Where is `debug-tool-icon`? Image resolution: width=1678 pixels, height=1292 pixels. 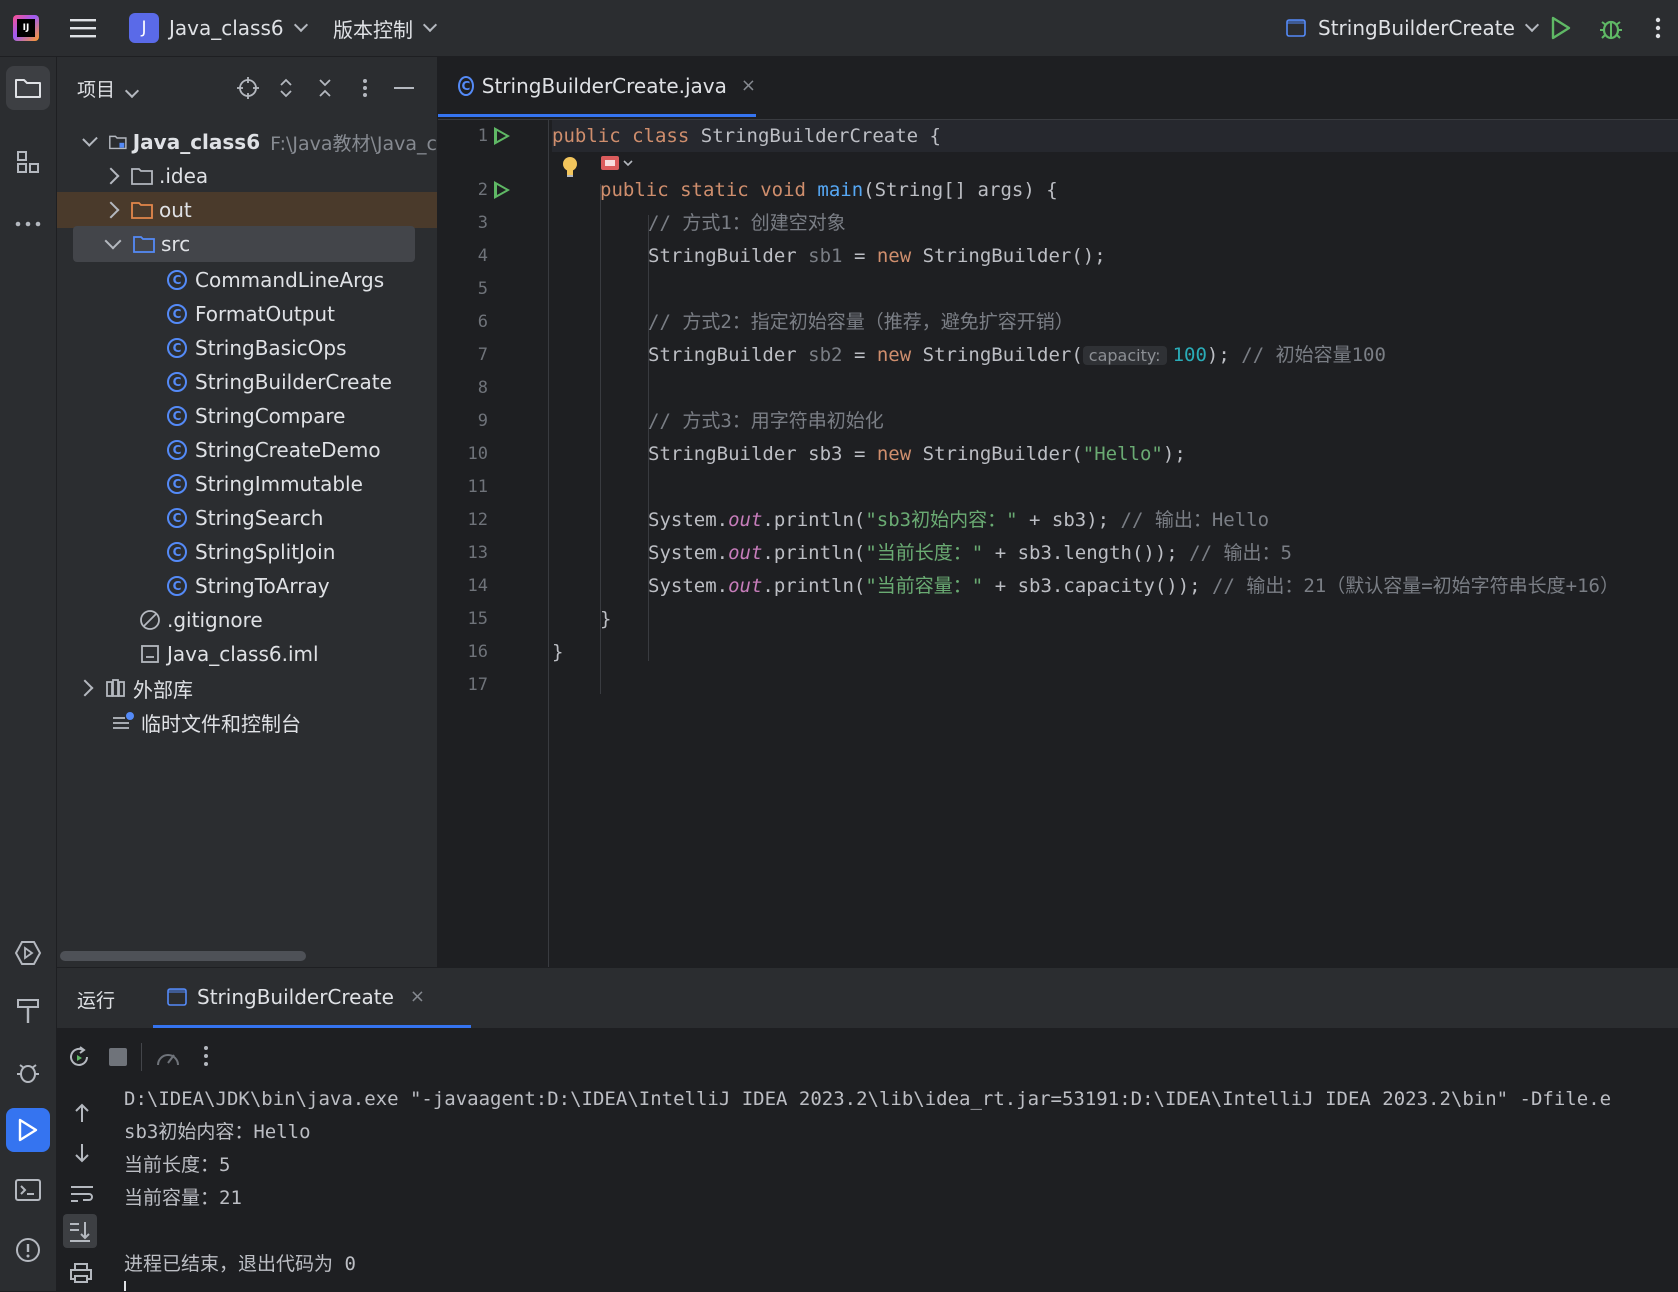 debug-tool-icon is located at coordinates (28, 1072).